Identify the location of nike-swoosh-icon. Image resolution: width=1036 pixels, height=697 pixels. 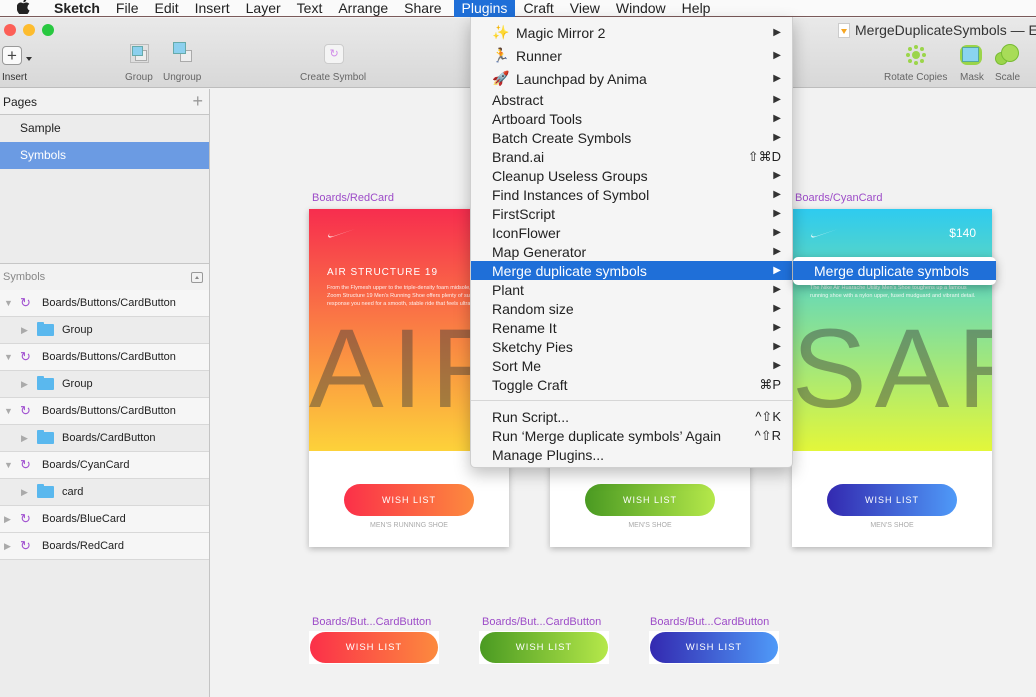
(341, 233).